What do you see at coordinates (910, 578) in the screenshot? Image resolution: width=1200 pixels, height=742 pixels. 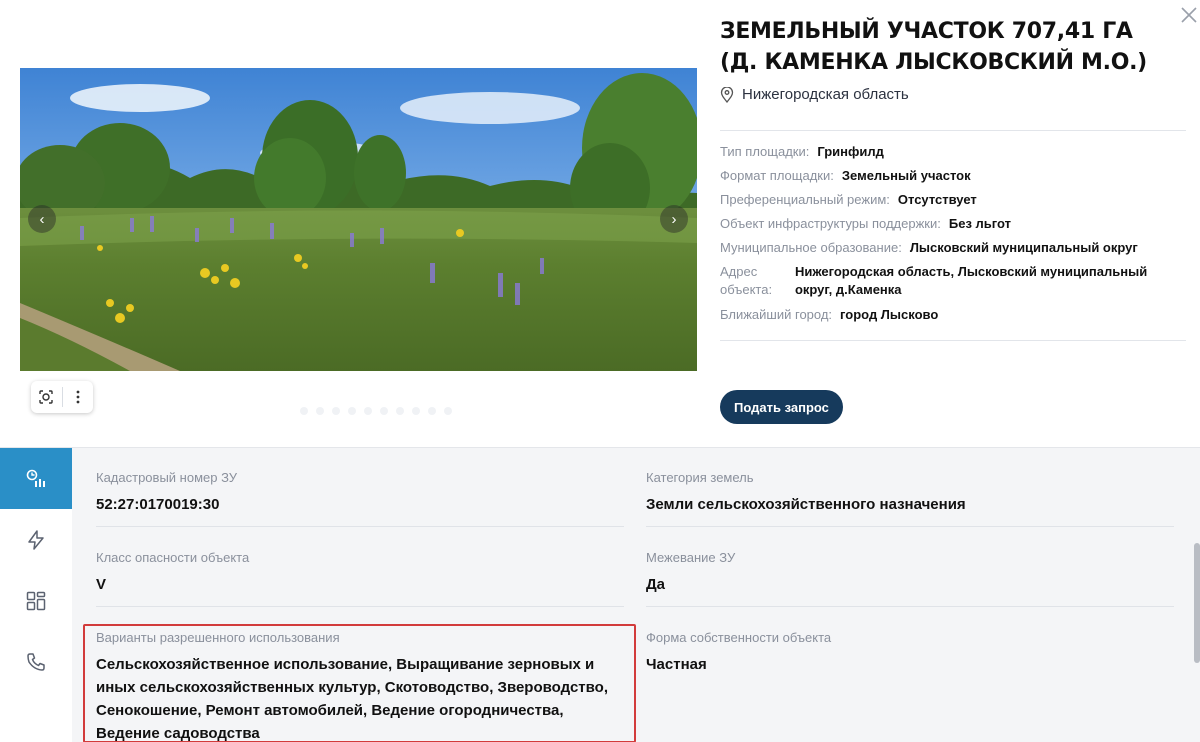 I see `field-land-survey: Межевание ЗУ Да` at bounding box center [910, 578].